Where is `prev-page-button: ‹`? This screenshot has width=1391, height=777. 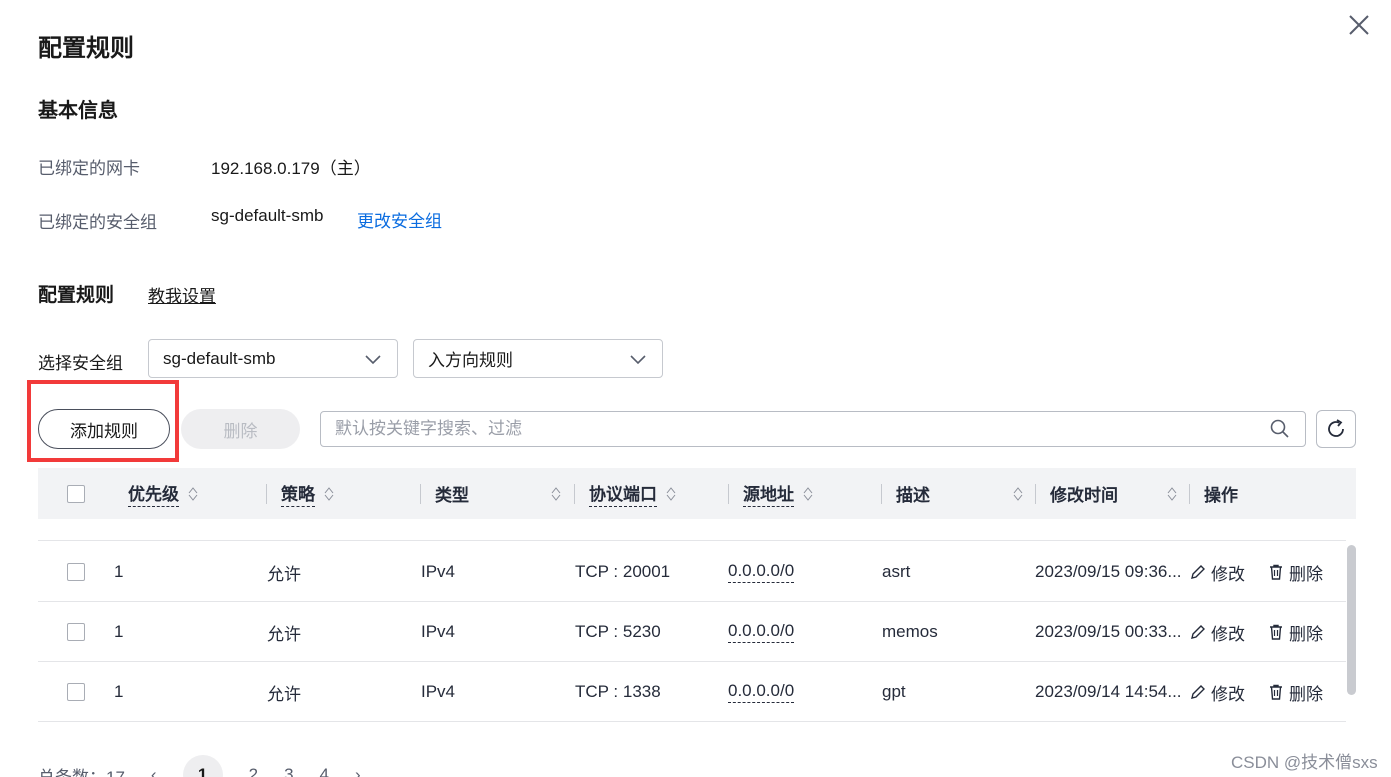 prev-page-button: ‹ is located at coordinates (154, 771).